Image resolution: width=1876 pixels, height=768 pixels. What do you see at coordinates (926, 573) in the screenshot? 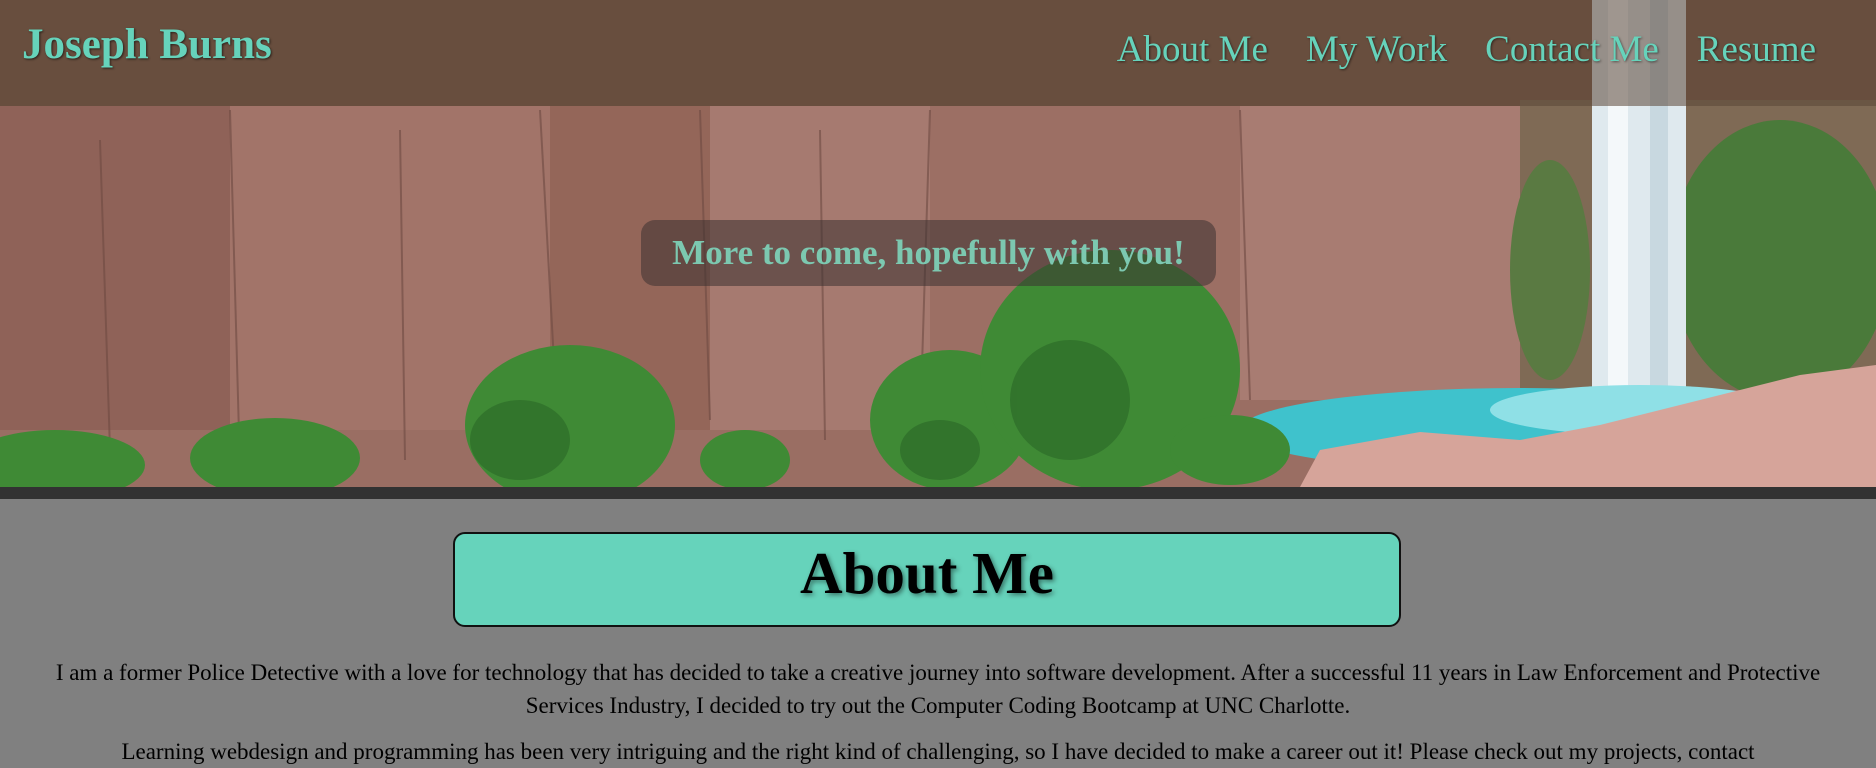
I see `about-heading: About Me` at bounding box center [926, 573].